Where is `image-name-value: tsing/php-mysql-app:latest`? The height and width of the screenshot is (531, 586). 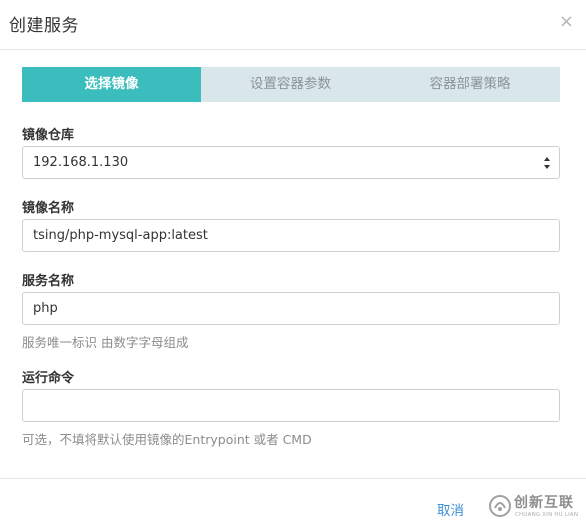
image-name-value: tsing/php-mysql-app:latest is located at coordinates (120, 235).